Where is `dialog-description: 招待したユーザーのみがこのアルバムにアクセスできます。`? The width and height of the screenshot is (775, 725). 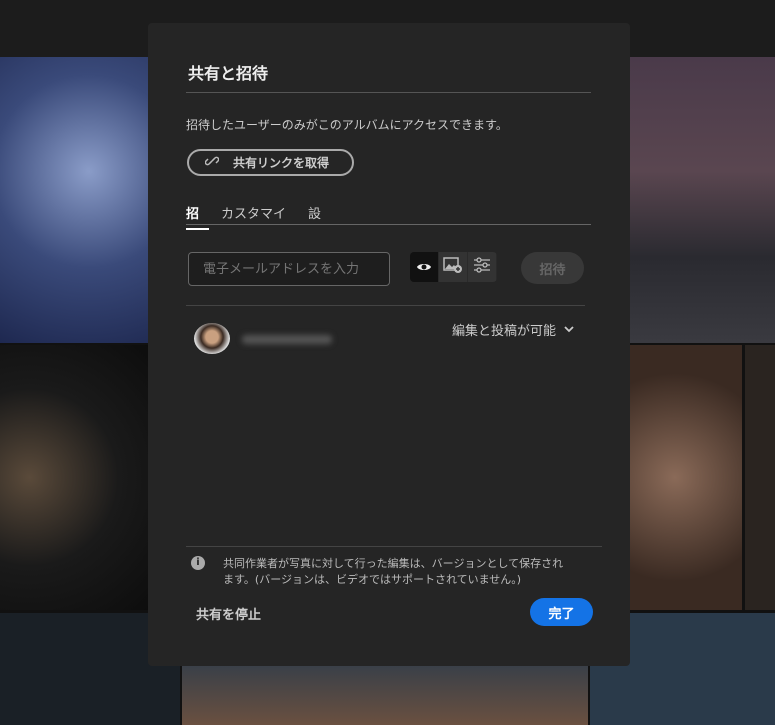 dialog-description: 招待したユーザーのみがこのアルバムにアクセスできます。 is located at coordinates (347, 125).